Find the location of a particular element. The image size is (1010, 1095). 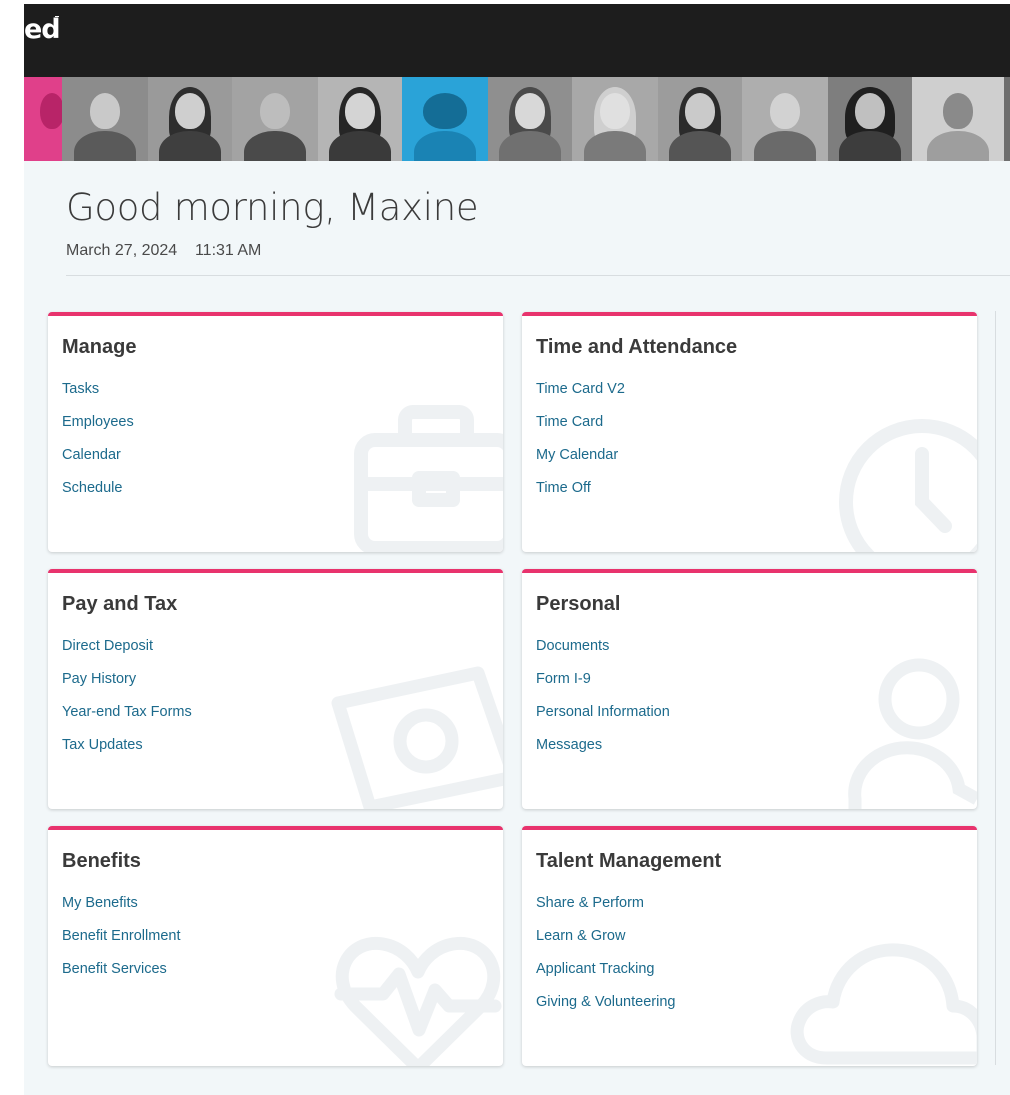

link-time-card-v2: Time Card V2 is located at coordinates (580, 397).